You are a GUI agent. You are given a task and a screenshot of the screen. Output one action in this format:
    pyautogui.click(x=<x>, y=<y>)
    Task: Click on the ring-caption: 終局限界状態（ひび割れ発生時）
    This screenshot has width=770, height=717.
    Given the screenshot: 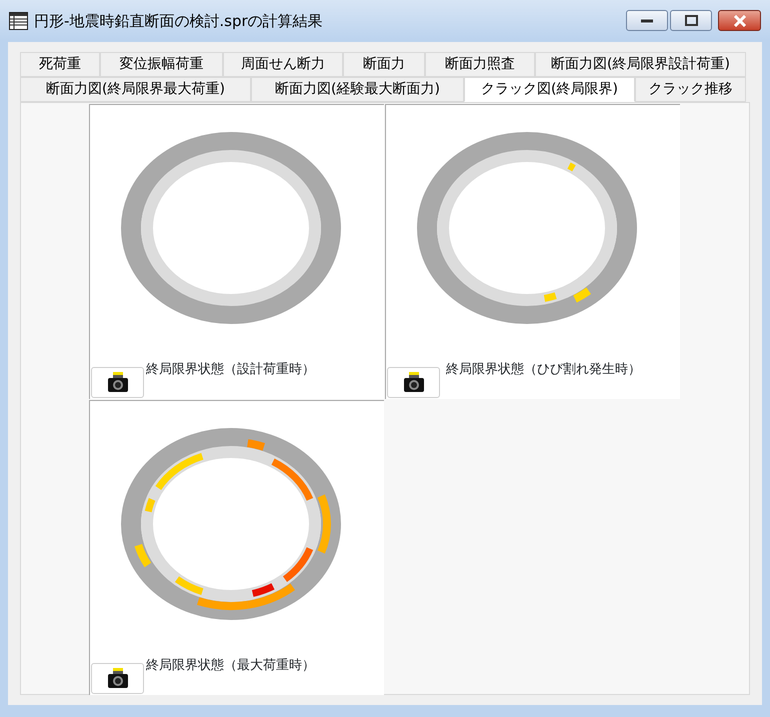 What is the action you would take?
    pyautogui.click(x=543, y=370)
    